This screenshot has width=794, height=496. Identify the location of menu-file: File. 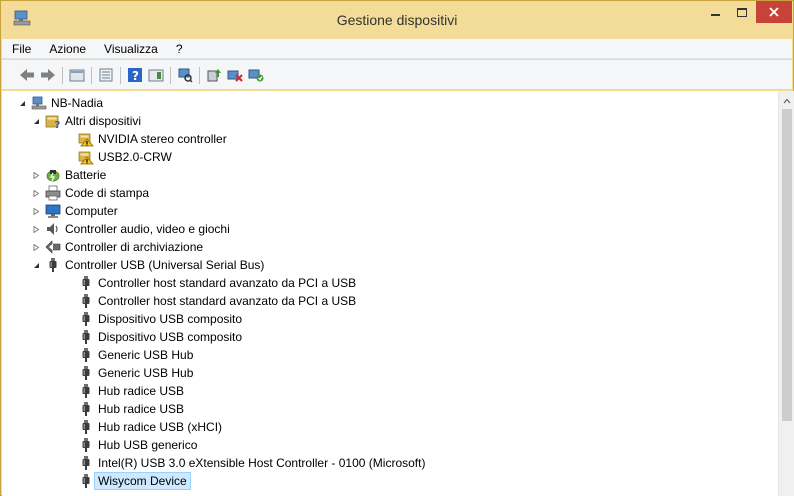
(20, 49).